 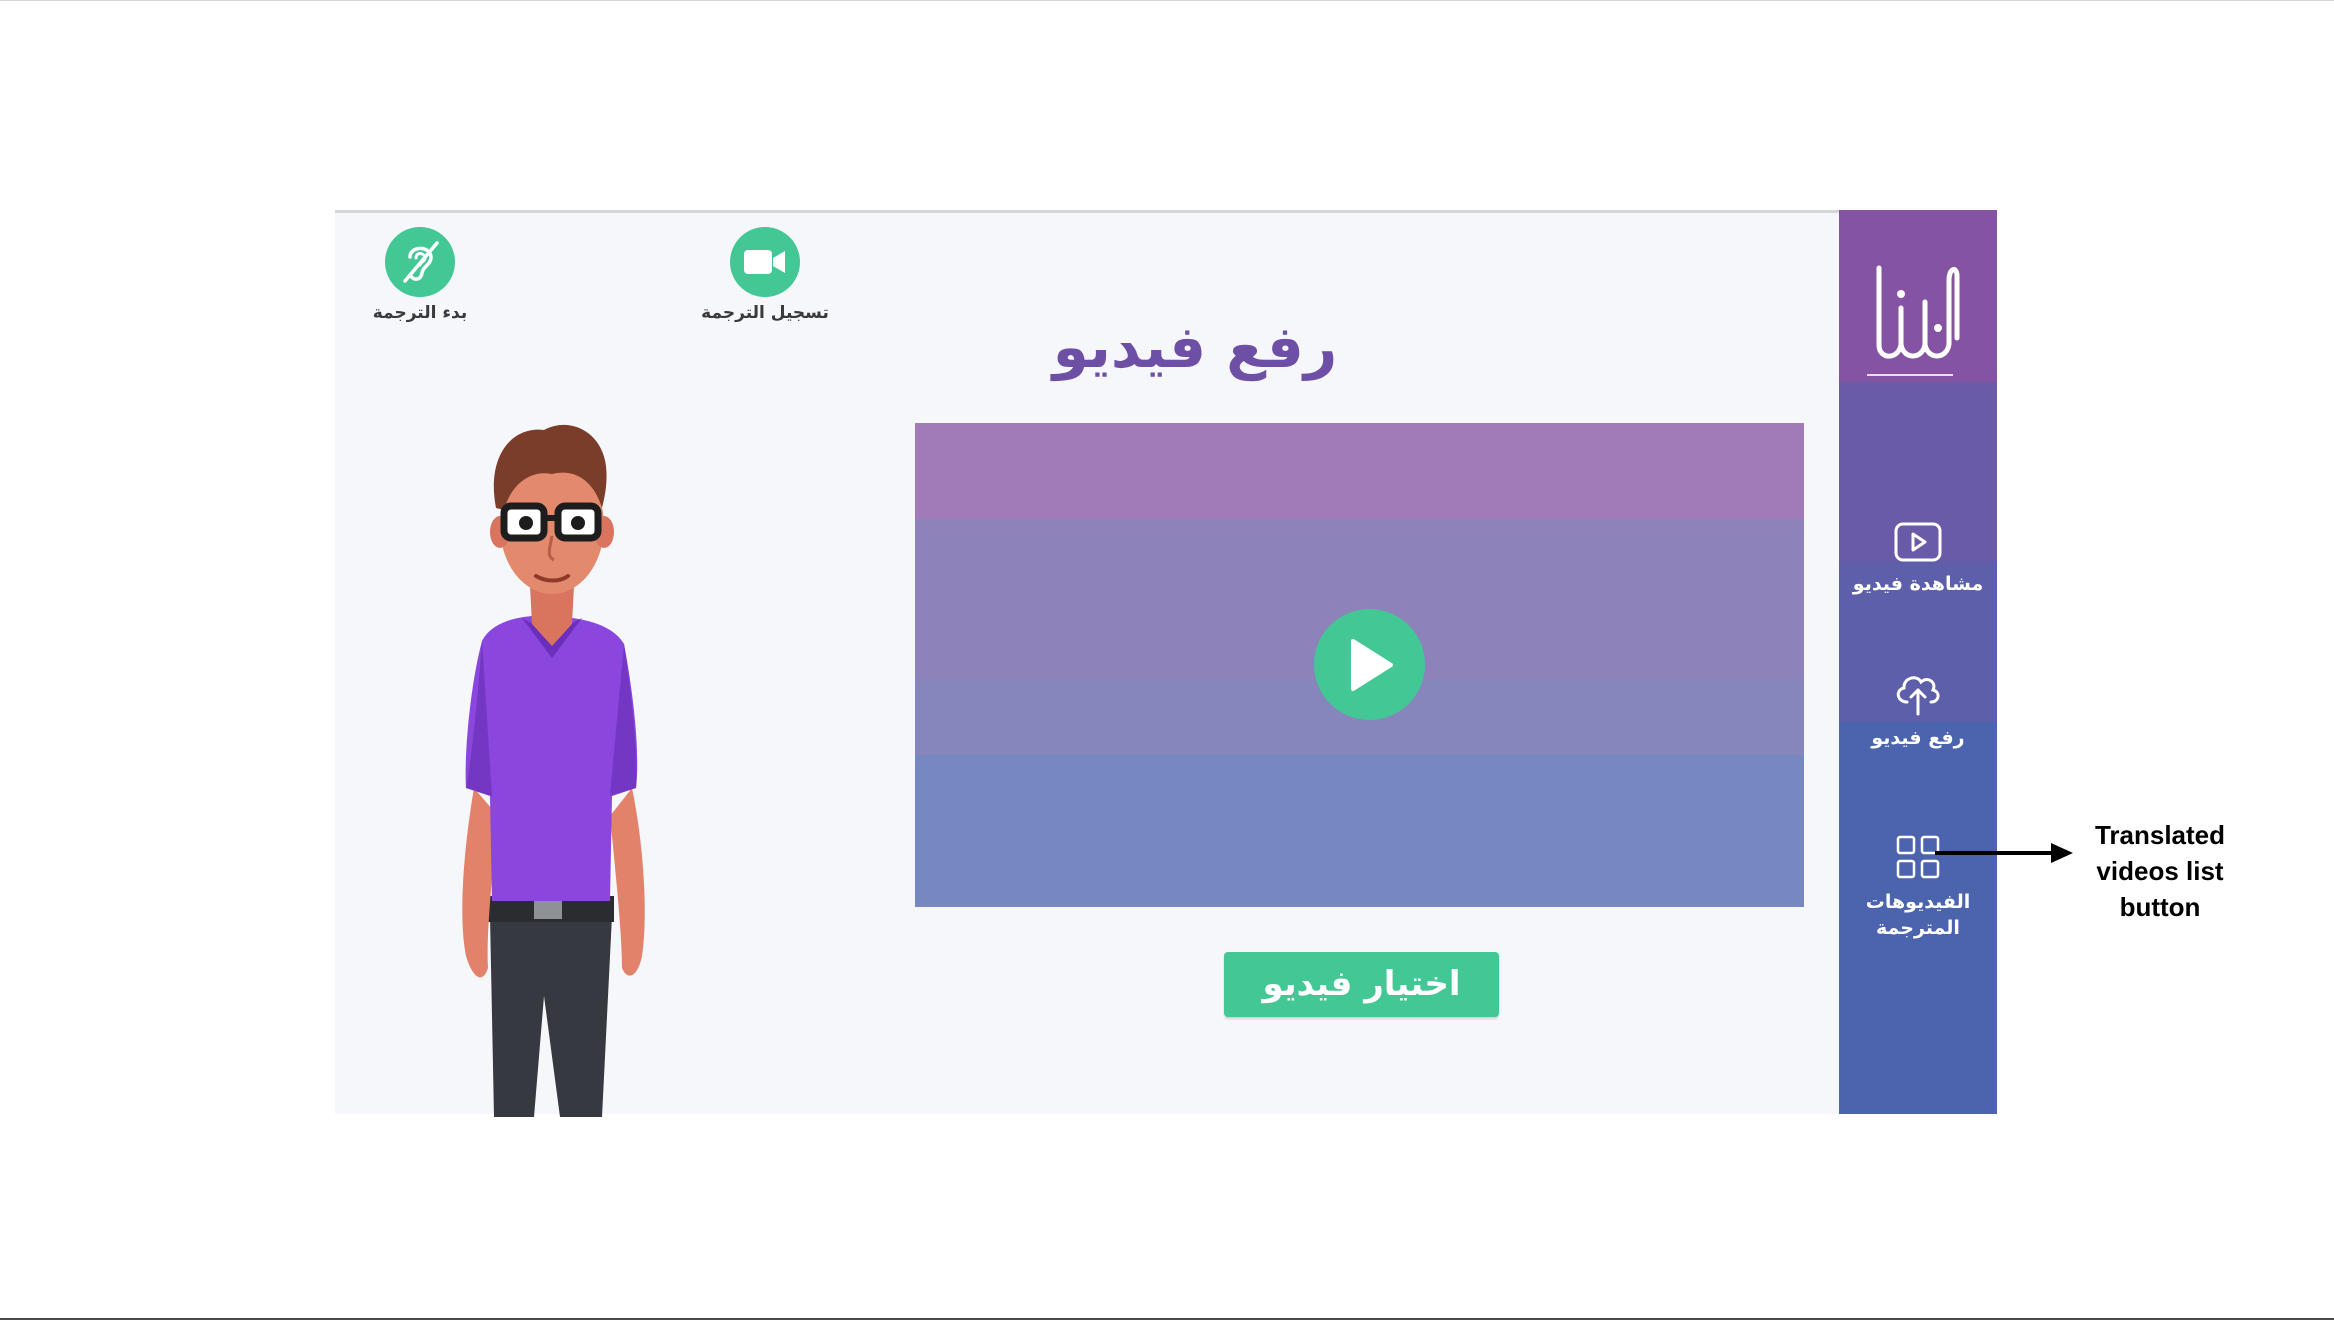 What do you see at coordinates (553, 770) in the screenshot?
I see `sign-language-avatar` at bounding box center [553, 770].